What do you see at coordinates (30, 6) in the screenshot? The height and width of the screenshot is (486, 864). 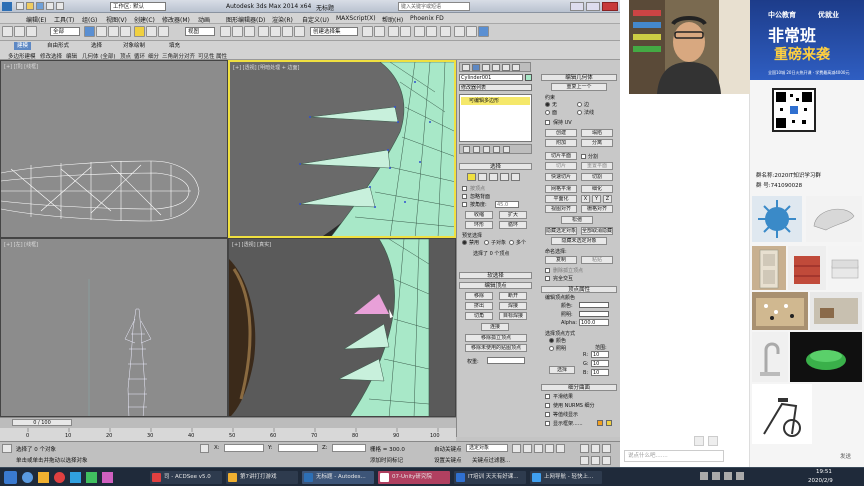 I see `open-file-icon` at bounding box center [30, 6].